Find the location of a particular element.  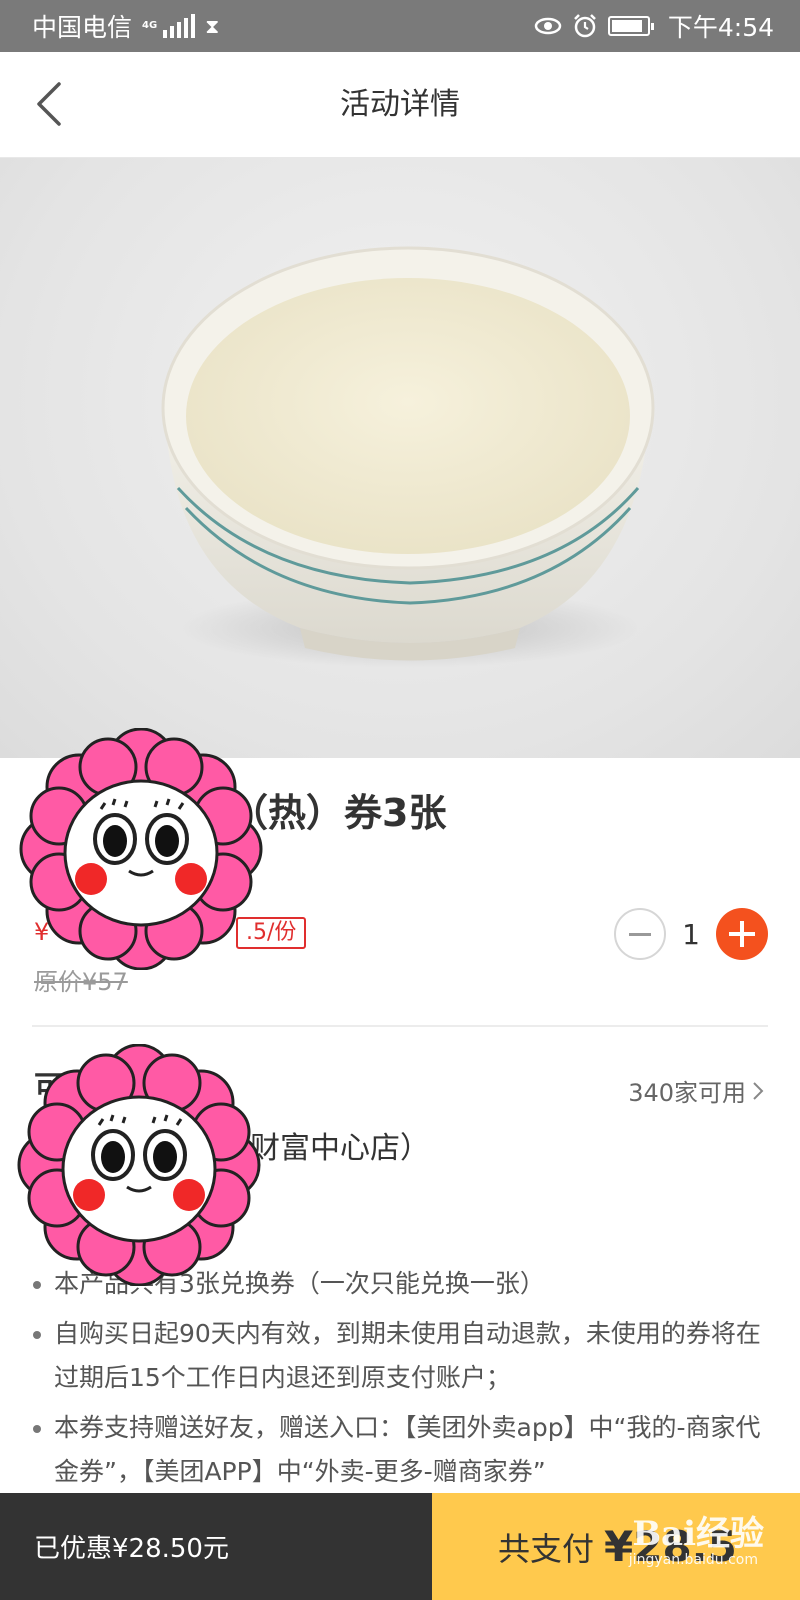

page-title: 活动详情 is located at coordinates (400, 104).